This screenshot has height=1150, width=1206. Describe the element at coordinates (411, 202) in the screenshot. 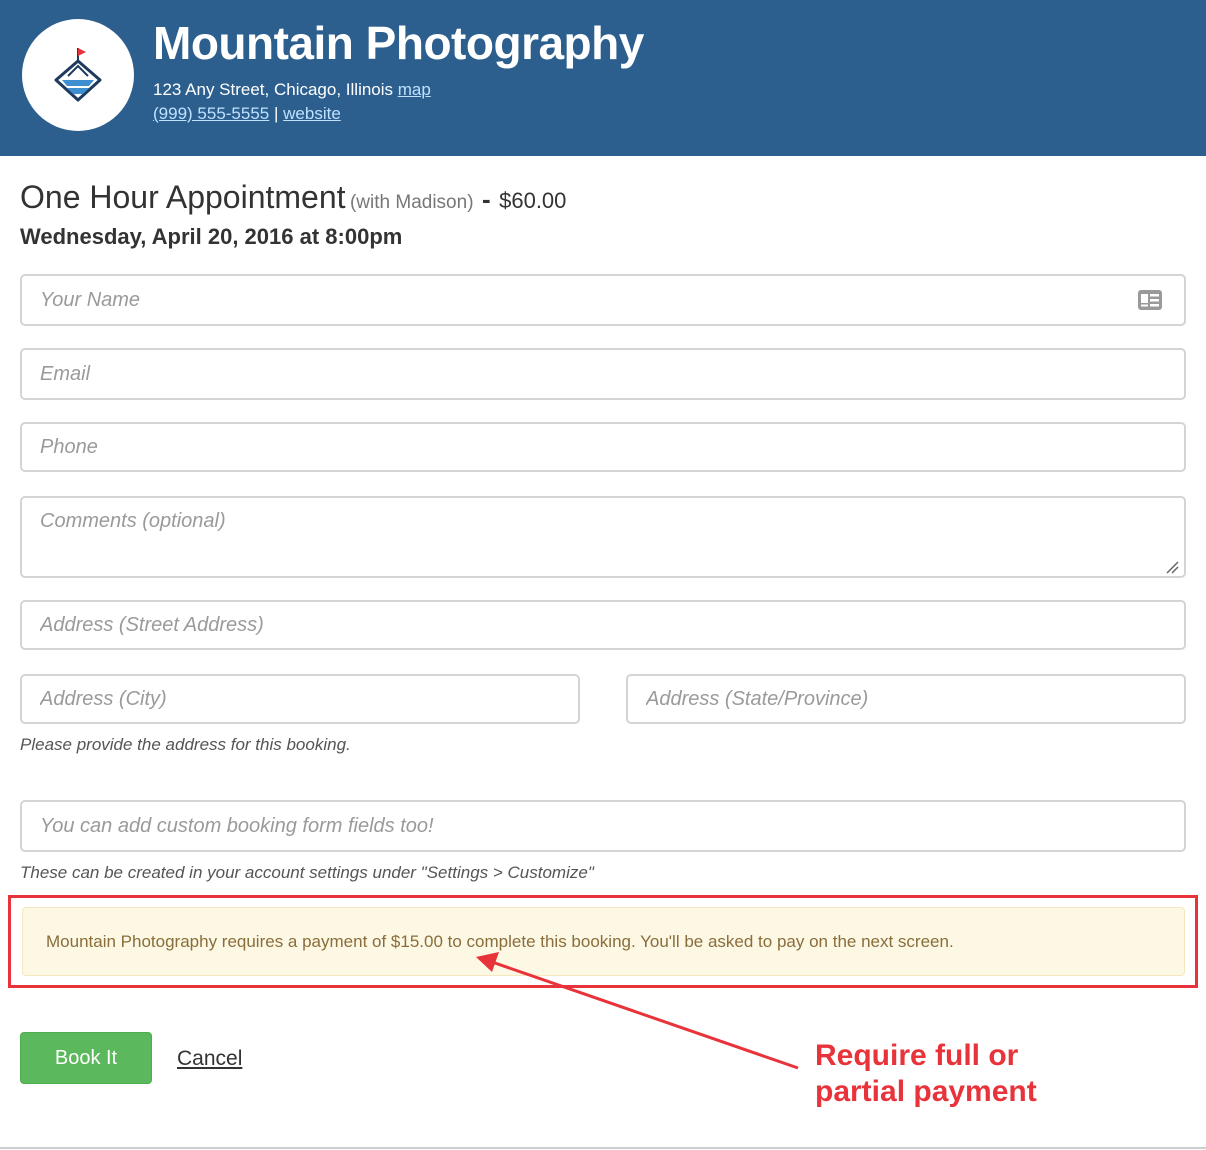

I see `appointment-staff: (with Madison)` at that location.